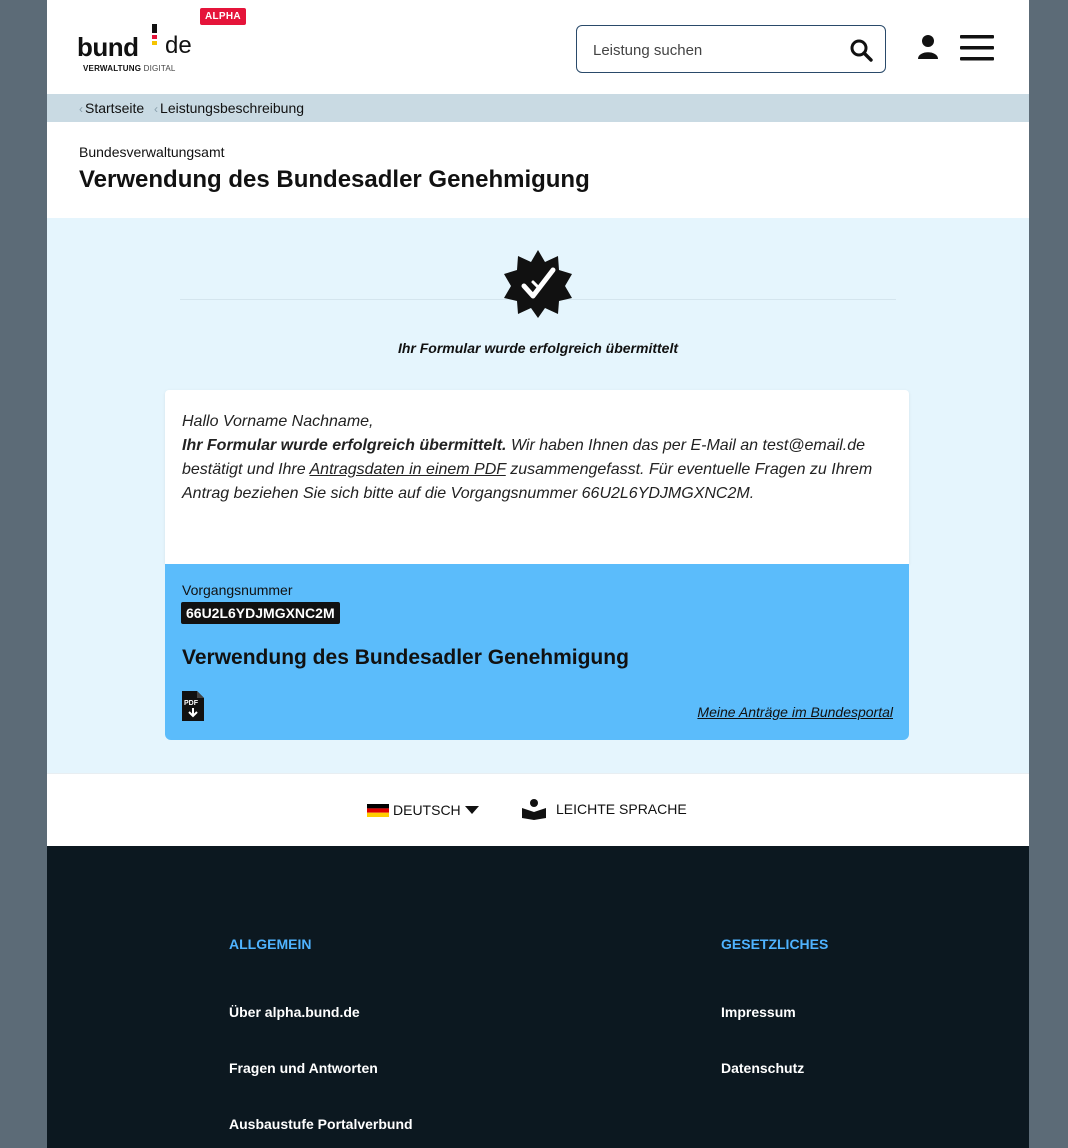 The height and width of the screenshot is (1148, 1068). Describe the element at coordinates (621, 809) in the screenshot. I see `easy-language-label: LEICHTE SPRACHE` at that location.